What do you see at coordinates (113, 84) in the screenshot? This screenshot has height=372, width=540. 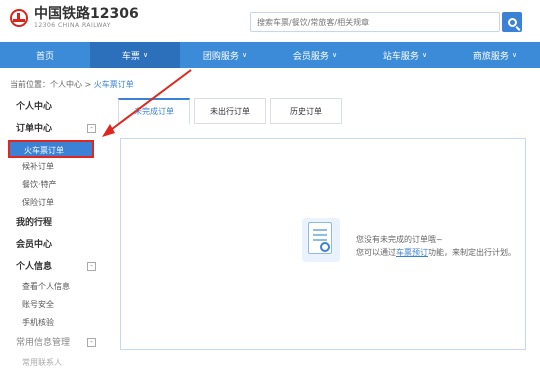 I see `breadcrumb-current: 火车票订单` at bounding box center [113, 84].